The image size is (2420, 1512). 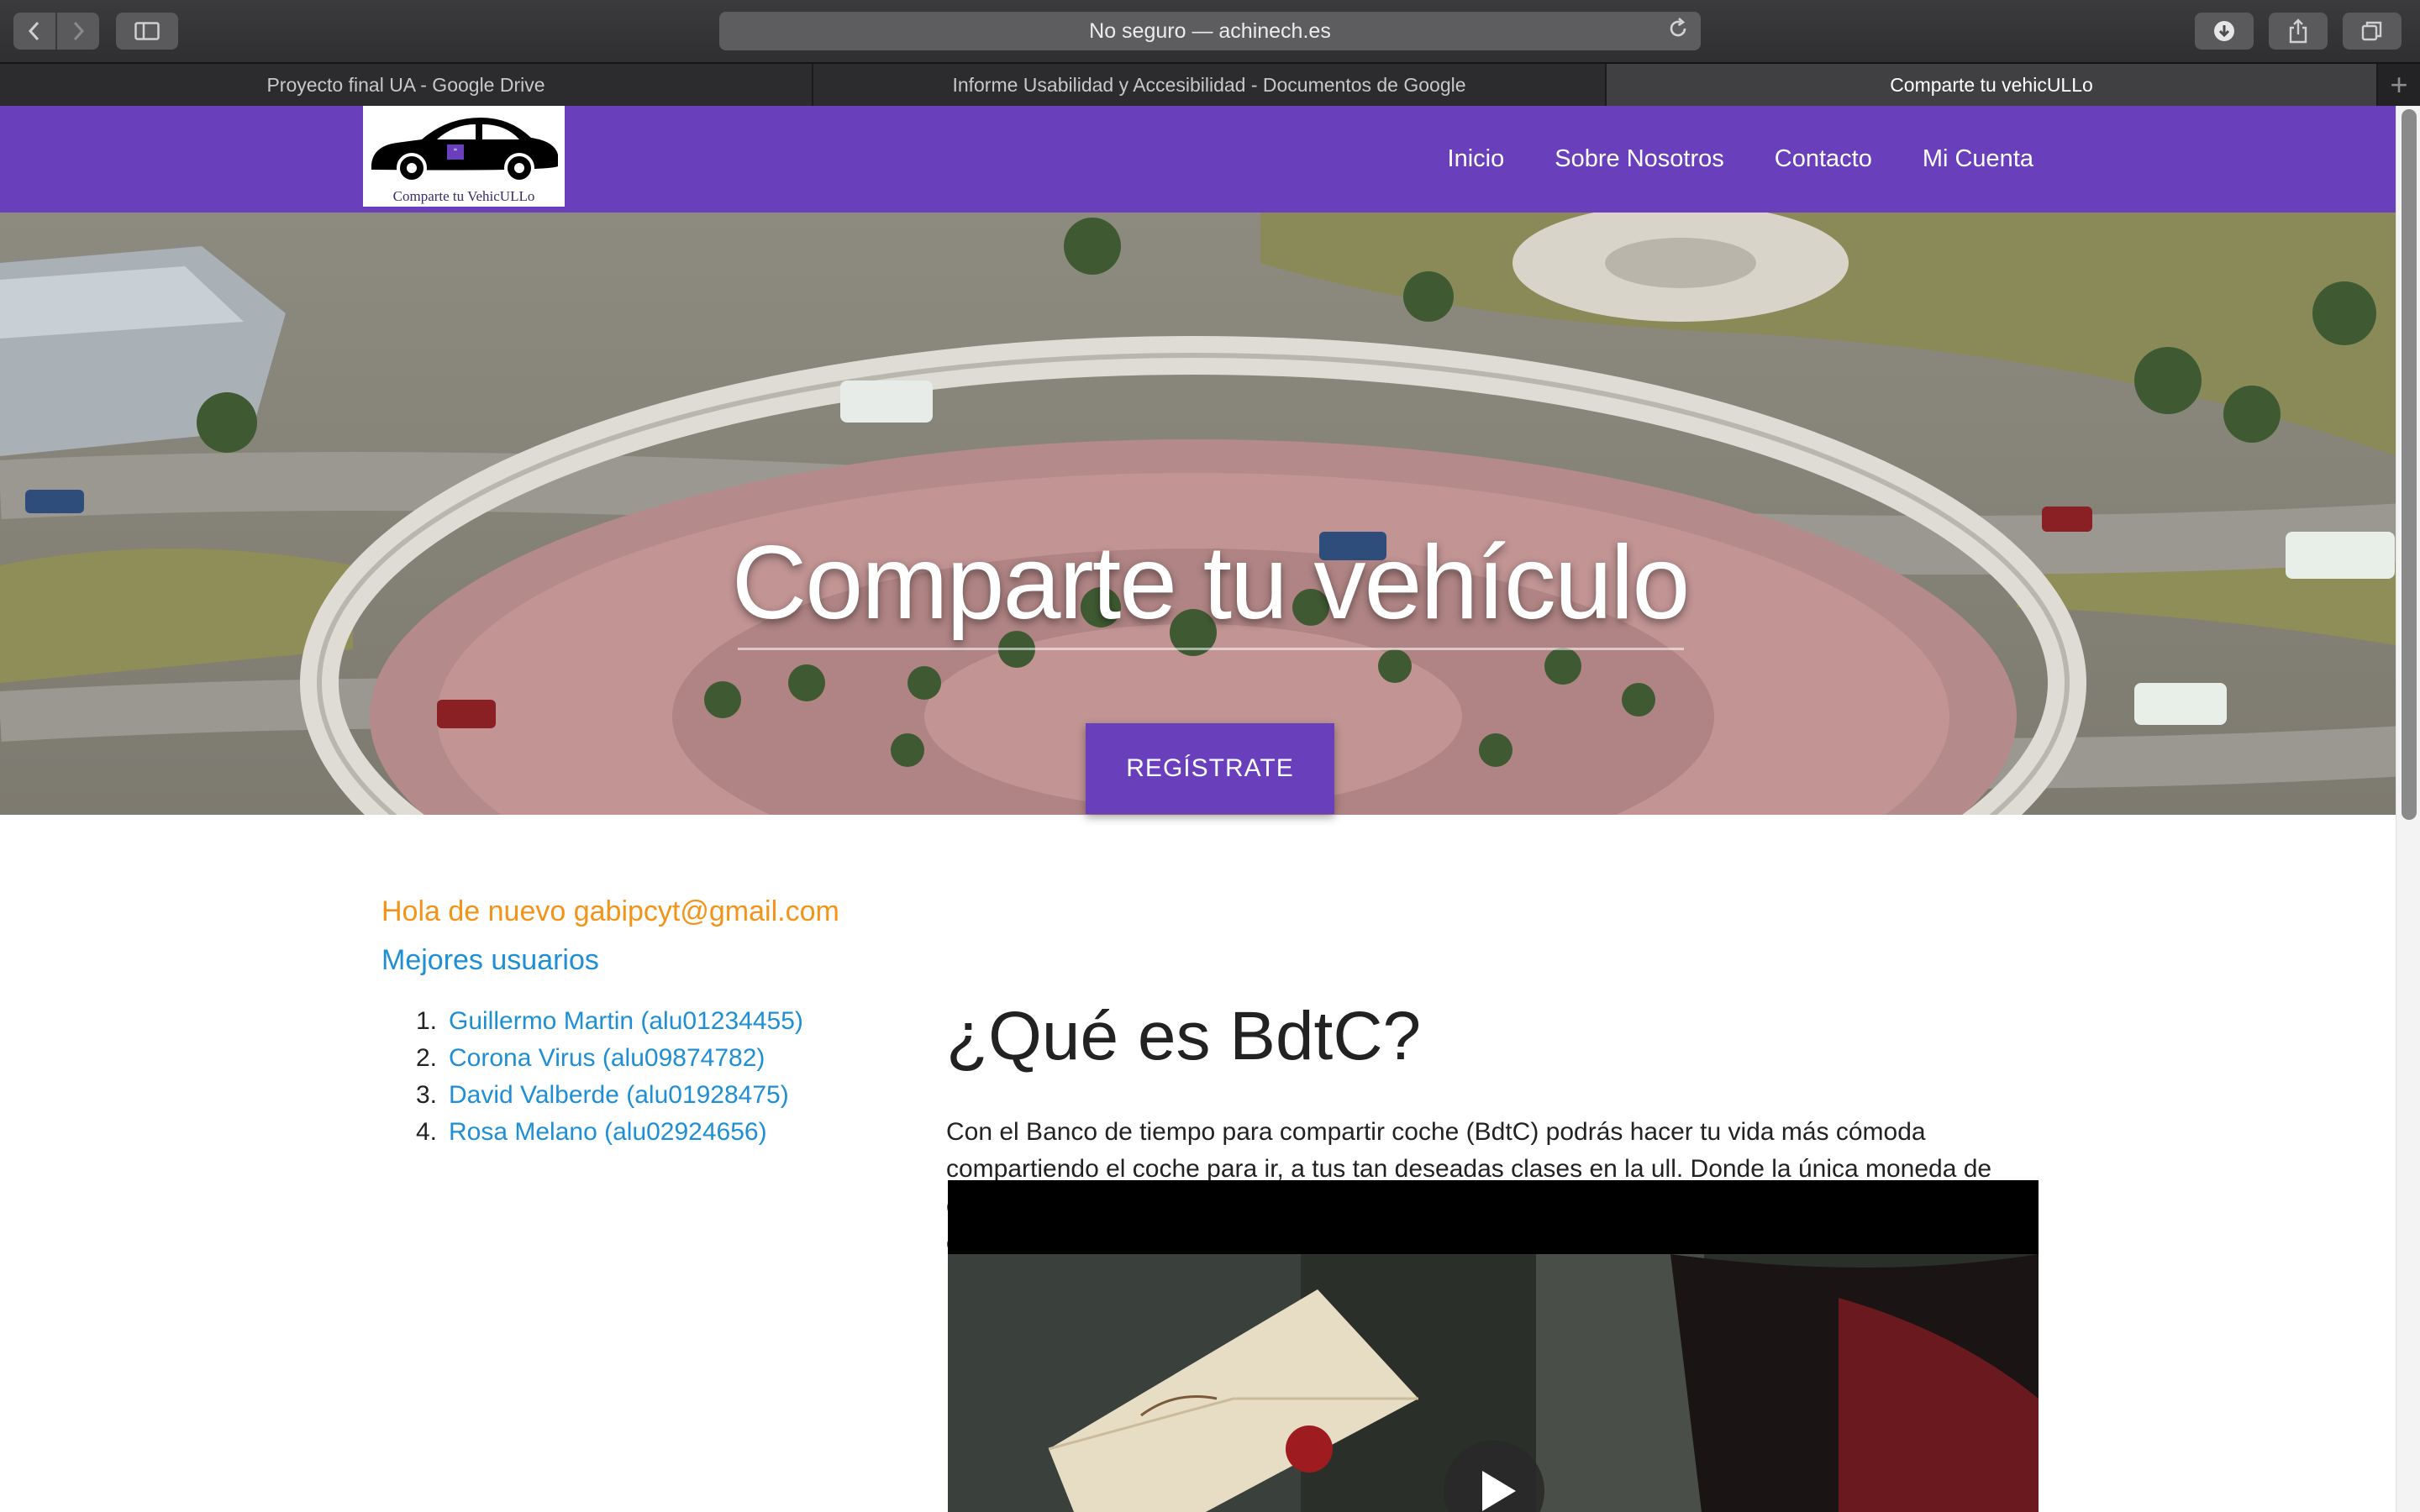 I want to click on vertical-scrollbar, so click(x=2408, y=809).